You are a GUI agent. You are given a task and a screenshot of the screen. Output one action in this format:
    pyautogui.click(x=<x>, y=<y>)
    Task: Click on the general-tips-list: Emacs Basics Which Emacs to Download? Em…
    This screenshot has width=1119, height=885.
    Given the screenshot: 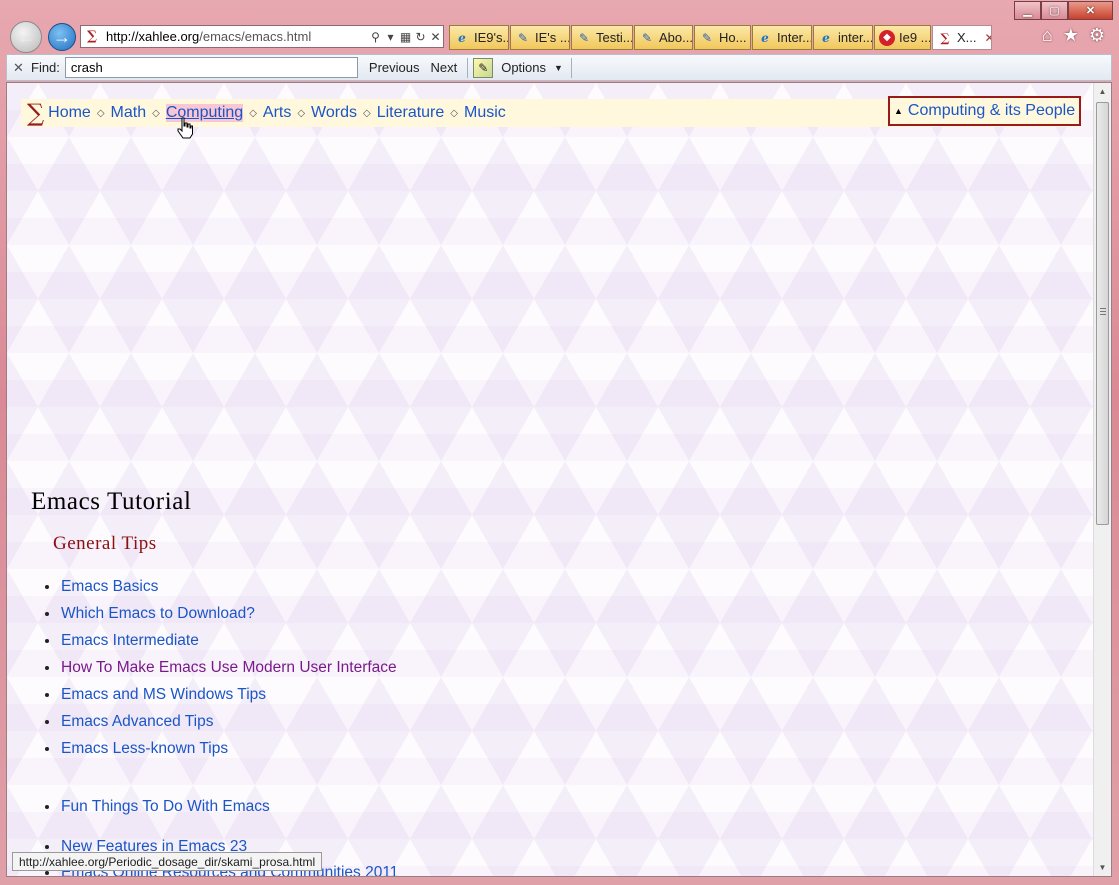 What is the action you would take?
    pyautogui.click(x=221, y=667)
    